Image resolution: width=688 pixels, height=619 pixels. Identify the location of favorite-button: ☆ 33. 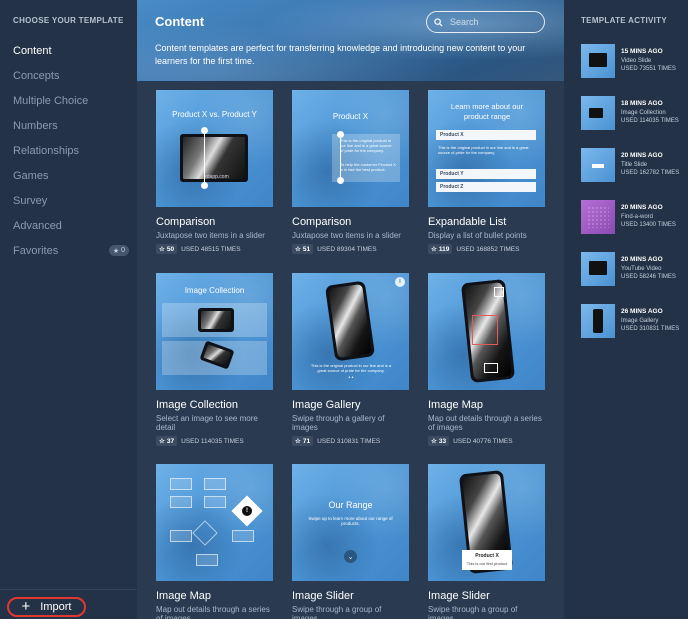
(439, 441).